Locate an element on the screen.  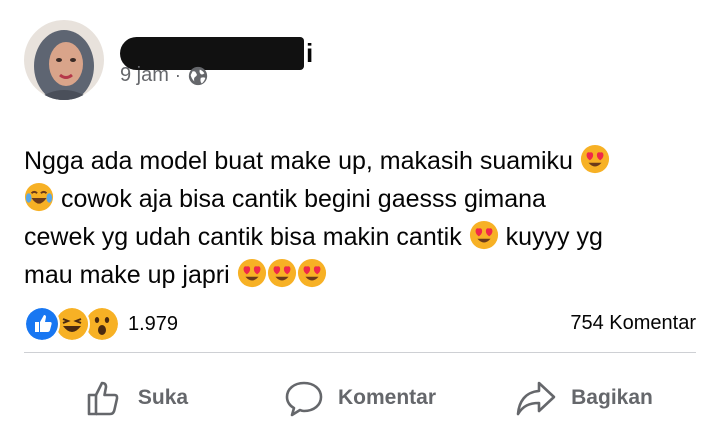
like-button: Suka is located at coordinates (136, 398).